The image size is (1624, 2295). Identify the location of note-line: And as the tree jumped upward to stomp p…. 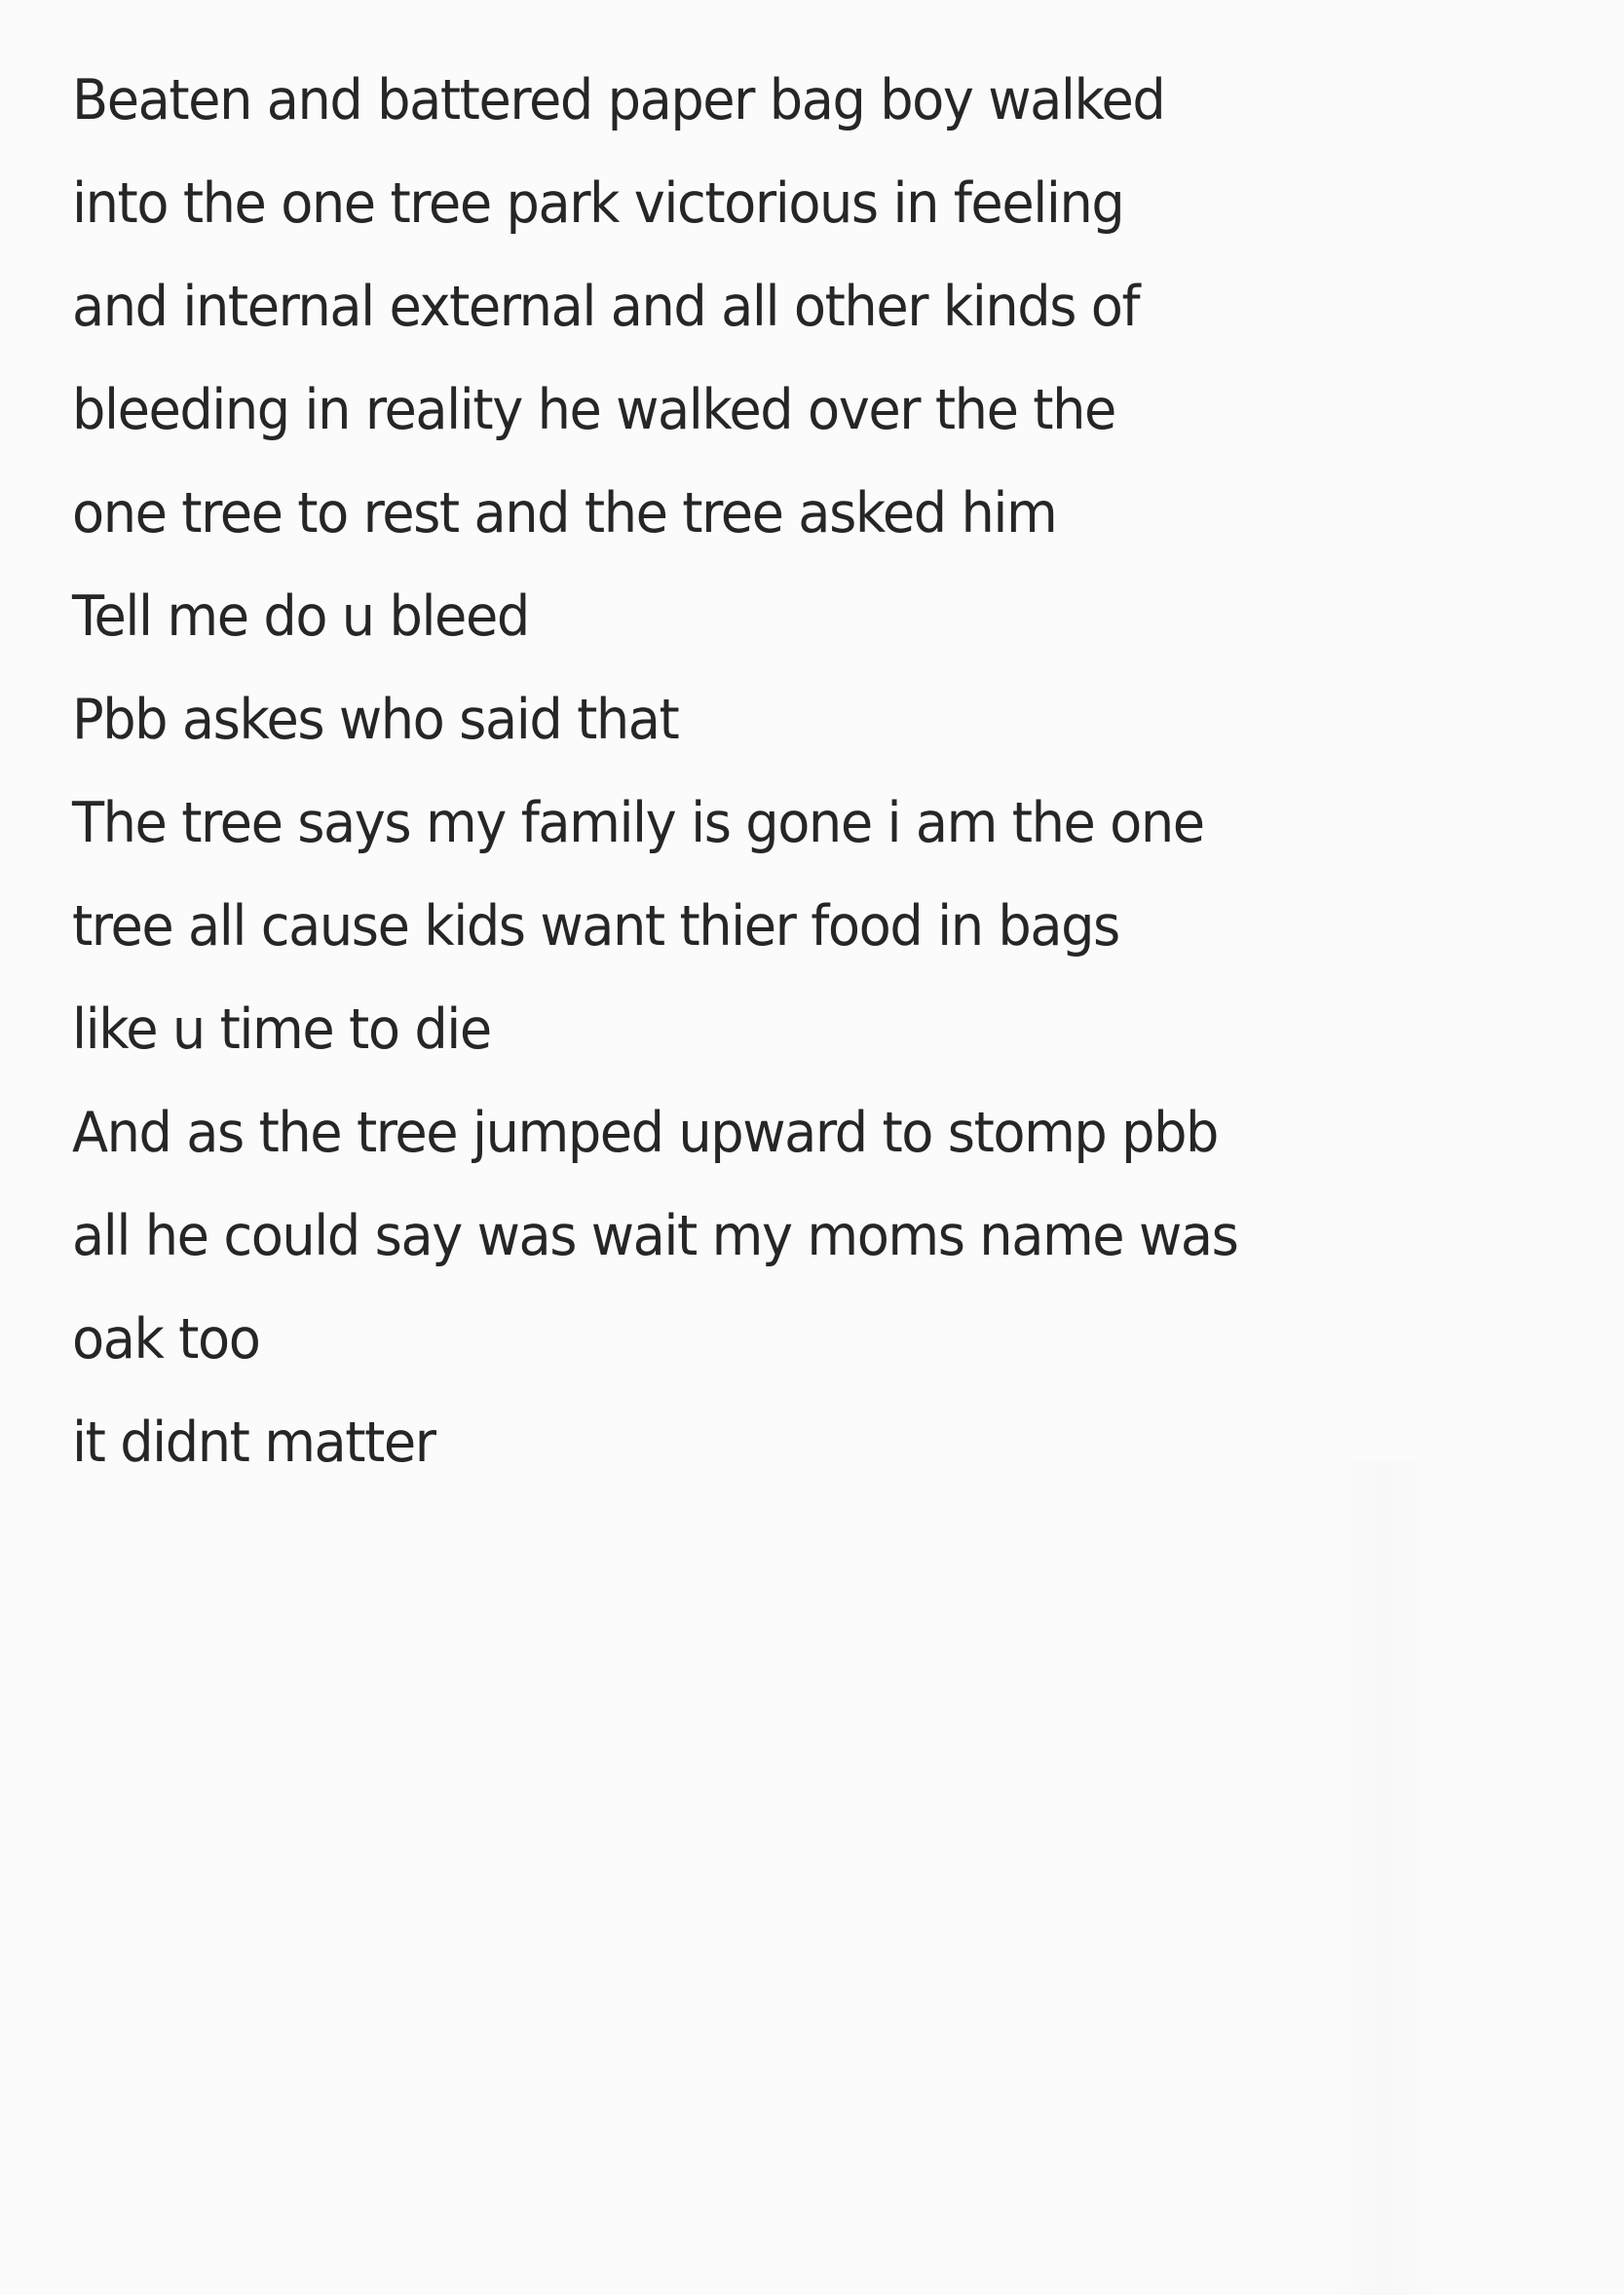
(645, 1133).